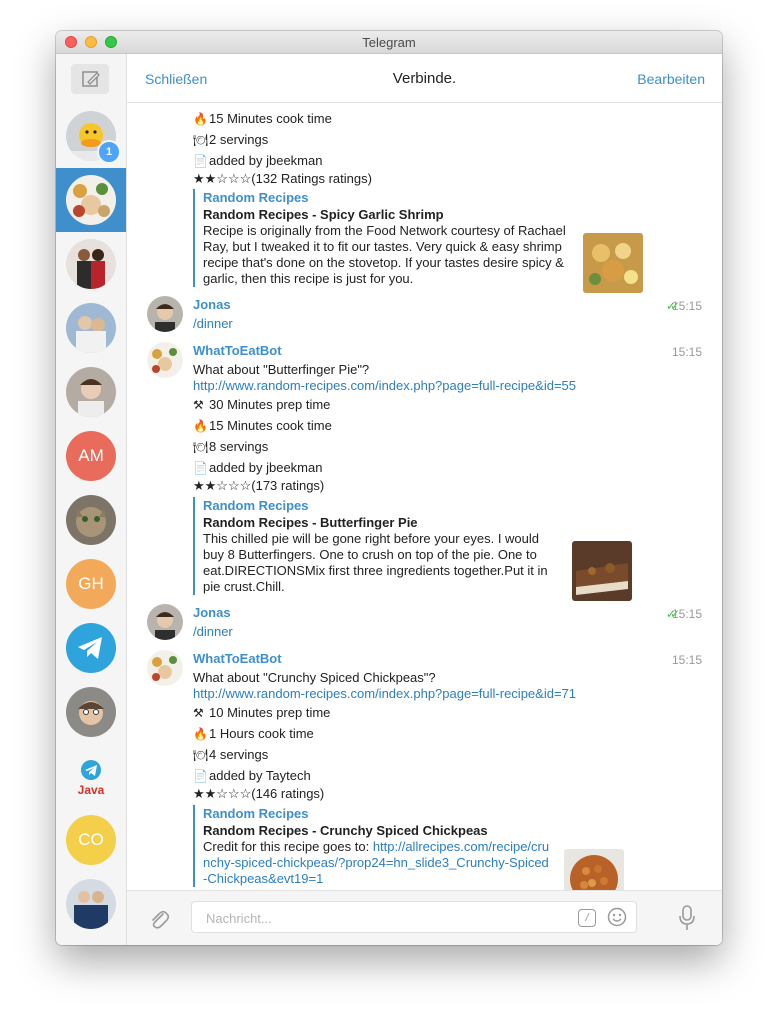  Describe the element at coordinates (231, 139) in the screenshot. I see `servings-line: 🍽2 servings` at that location.